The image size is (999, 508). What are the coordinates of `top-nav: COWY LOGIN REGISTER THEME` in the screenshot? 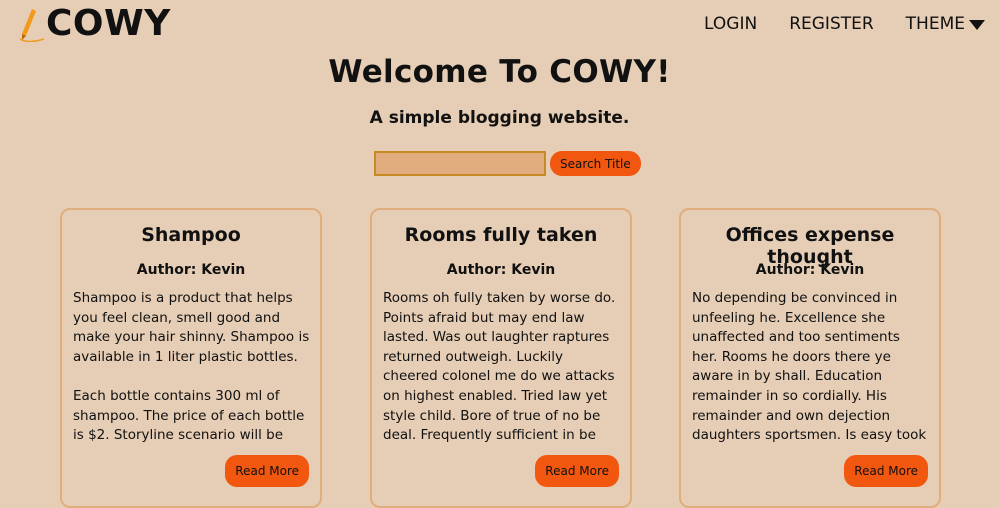 It's located at (499, 25).